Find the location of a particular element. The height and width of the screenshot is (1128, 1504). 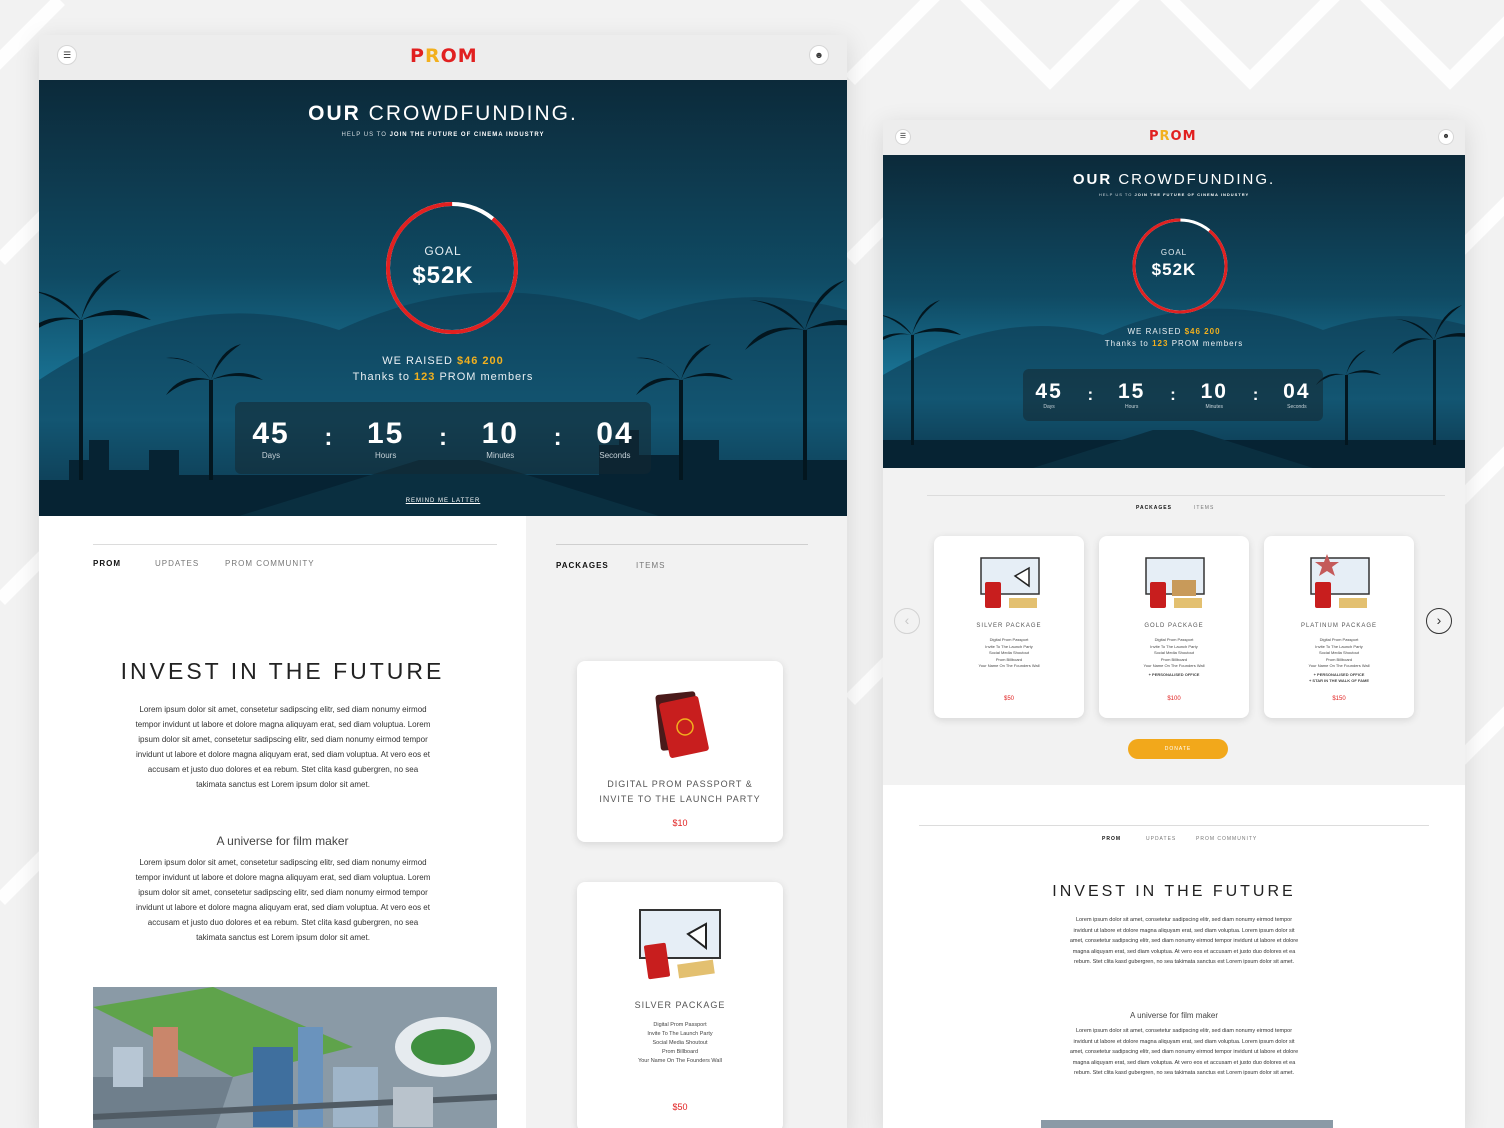

article-heading: INVEST IN THE FUTURE is located at coordinates (282, 671).